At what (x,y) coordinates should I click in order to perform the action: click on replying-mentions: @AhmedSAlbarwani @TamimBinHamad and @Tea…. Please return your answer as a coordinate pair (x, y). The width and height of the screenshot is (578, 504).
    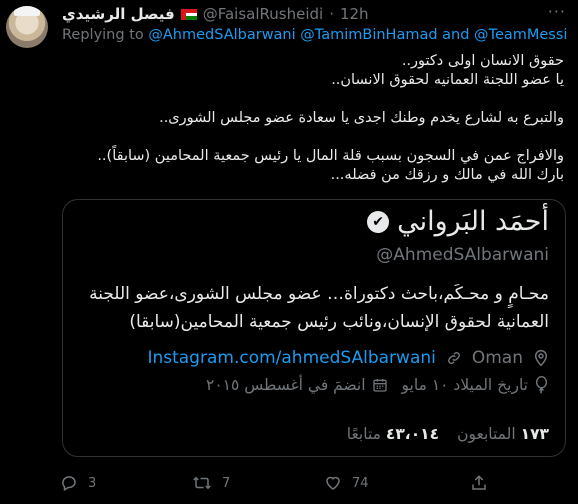
    Looking at the image, I should click on (357, 35).